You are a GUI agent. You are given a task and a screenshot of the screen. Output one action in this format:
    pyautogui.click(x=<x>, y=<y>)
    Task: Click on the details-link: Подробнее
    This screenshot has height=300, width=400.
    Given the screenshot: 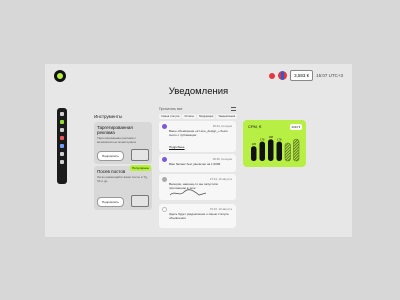 What is the action you would take?
    pyautogui.click(x=177, y=147)
    